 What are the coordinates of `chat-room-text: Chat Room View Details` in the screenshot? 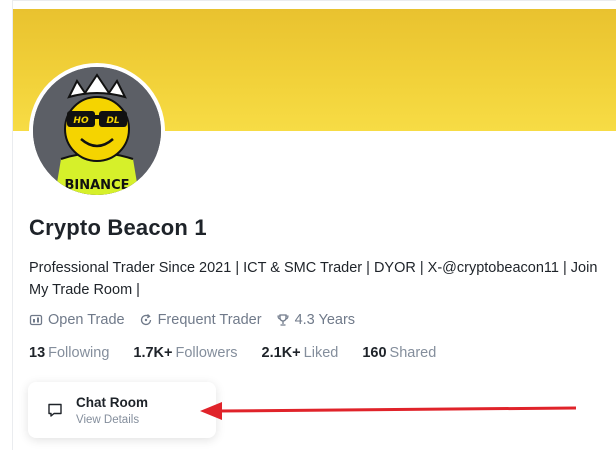 It's located at (112, 410).